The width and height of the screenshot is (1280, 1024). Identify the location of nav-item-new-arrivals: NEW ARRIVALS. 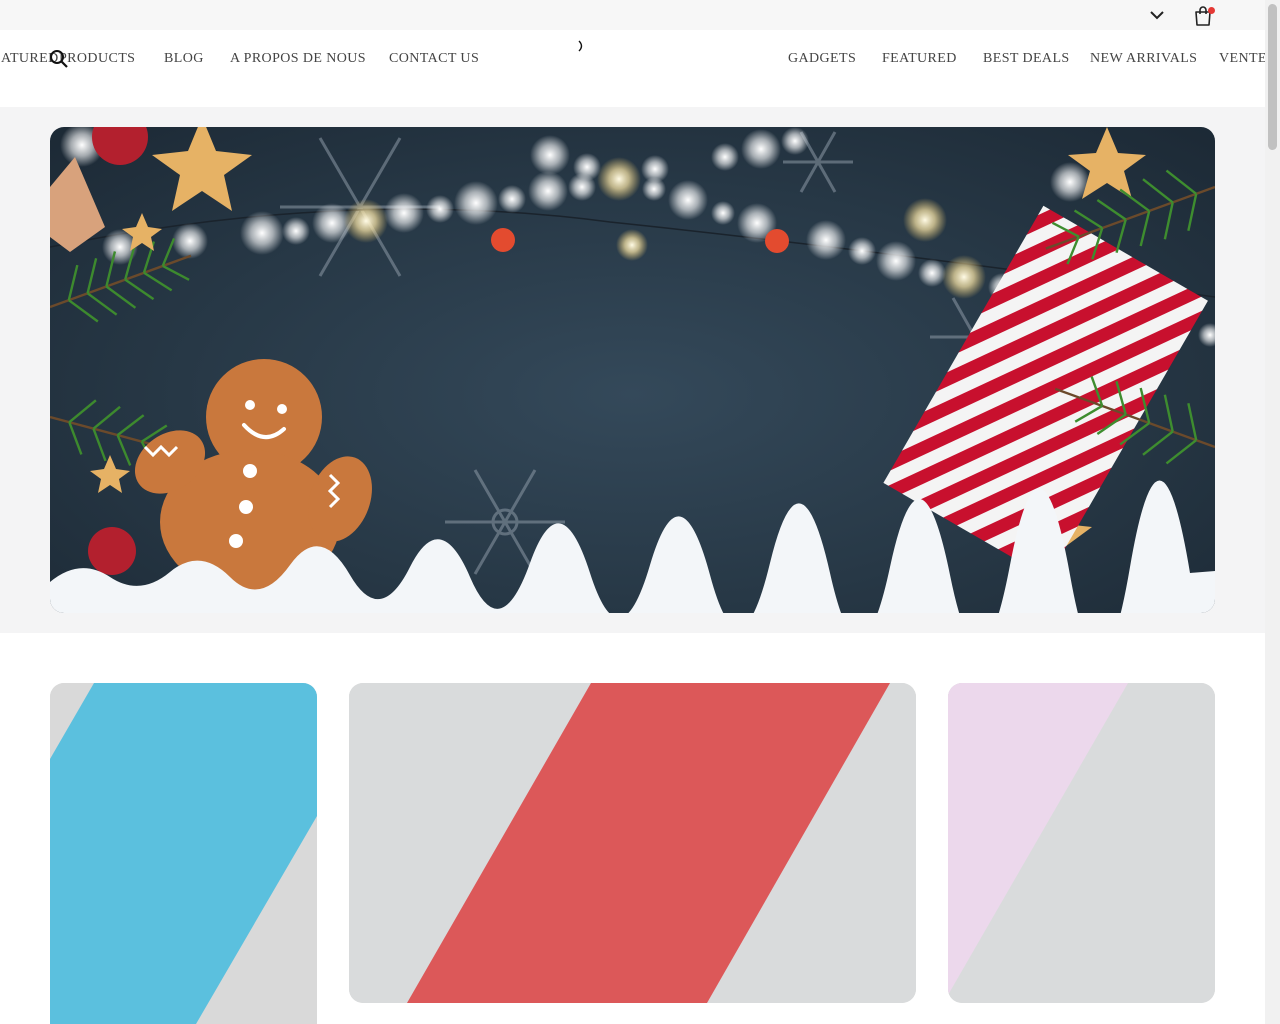
(1143, 59).